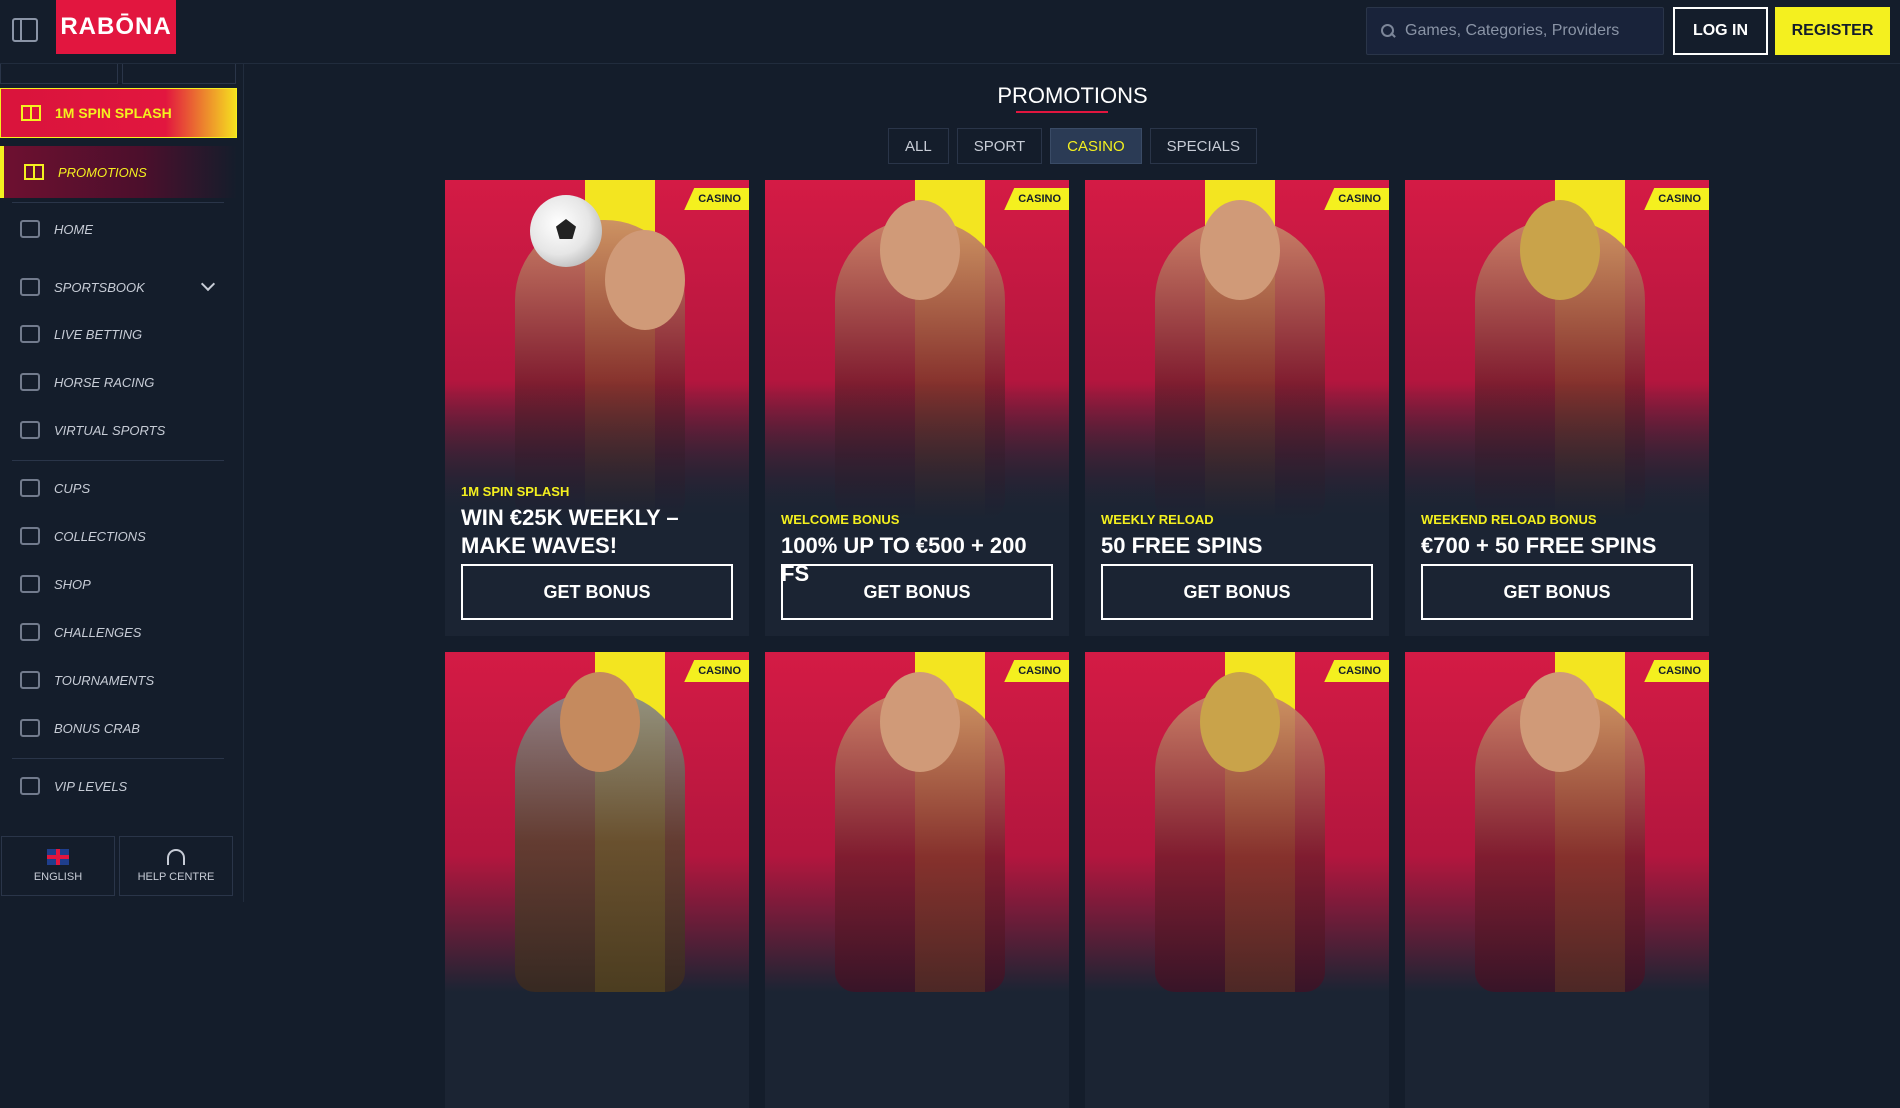  I want to click on tab-specials: SPECIALS, so click(1203, 146).